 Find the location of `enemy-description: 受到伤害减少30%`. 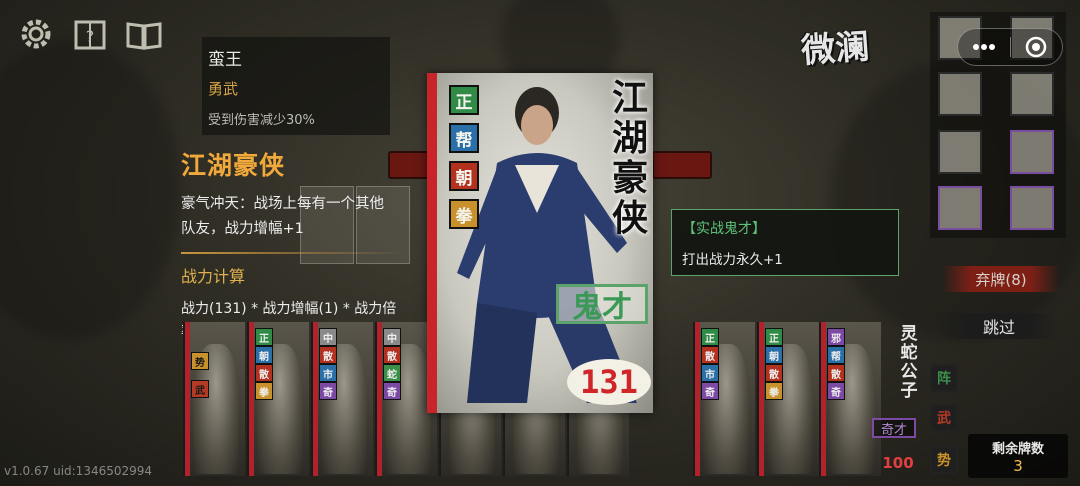

enemy-description: 受到伤害减少30% is located at coordinates (261, 120).